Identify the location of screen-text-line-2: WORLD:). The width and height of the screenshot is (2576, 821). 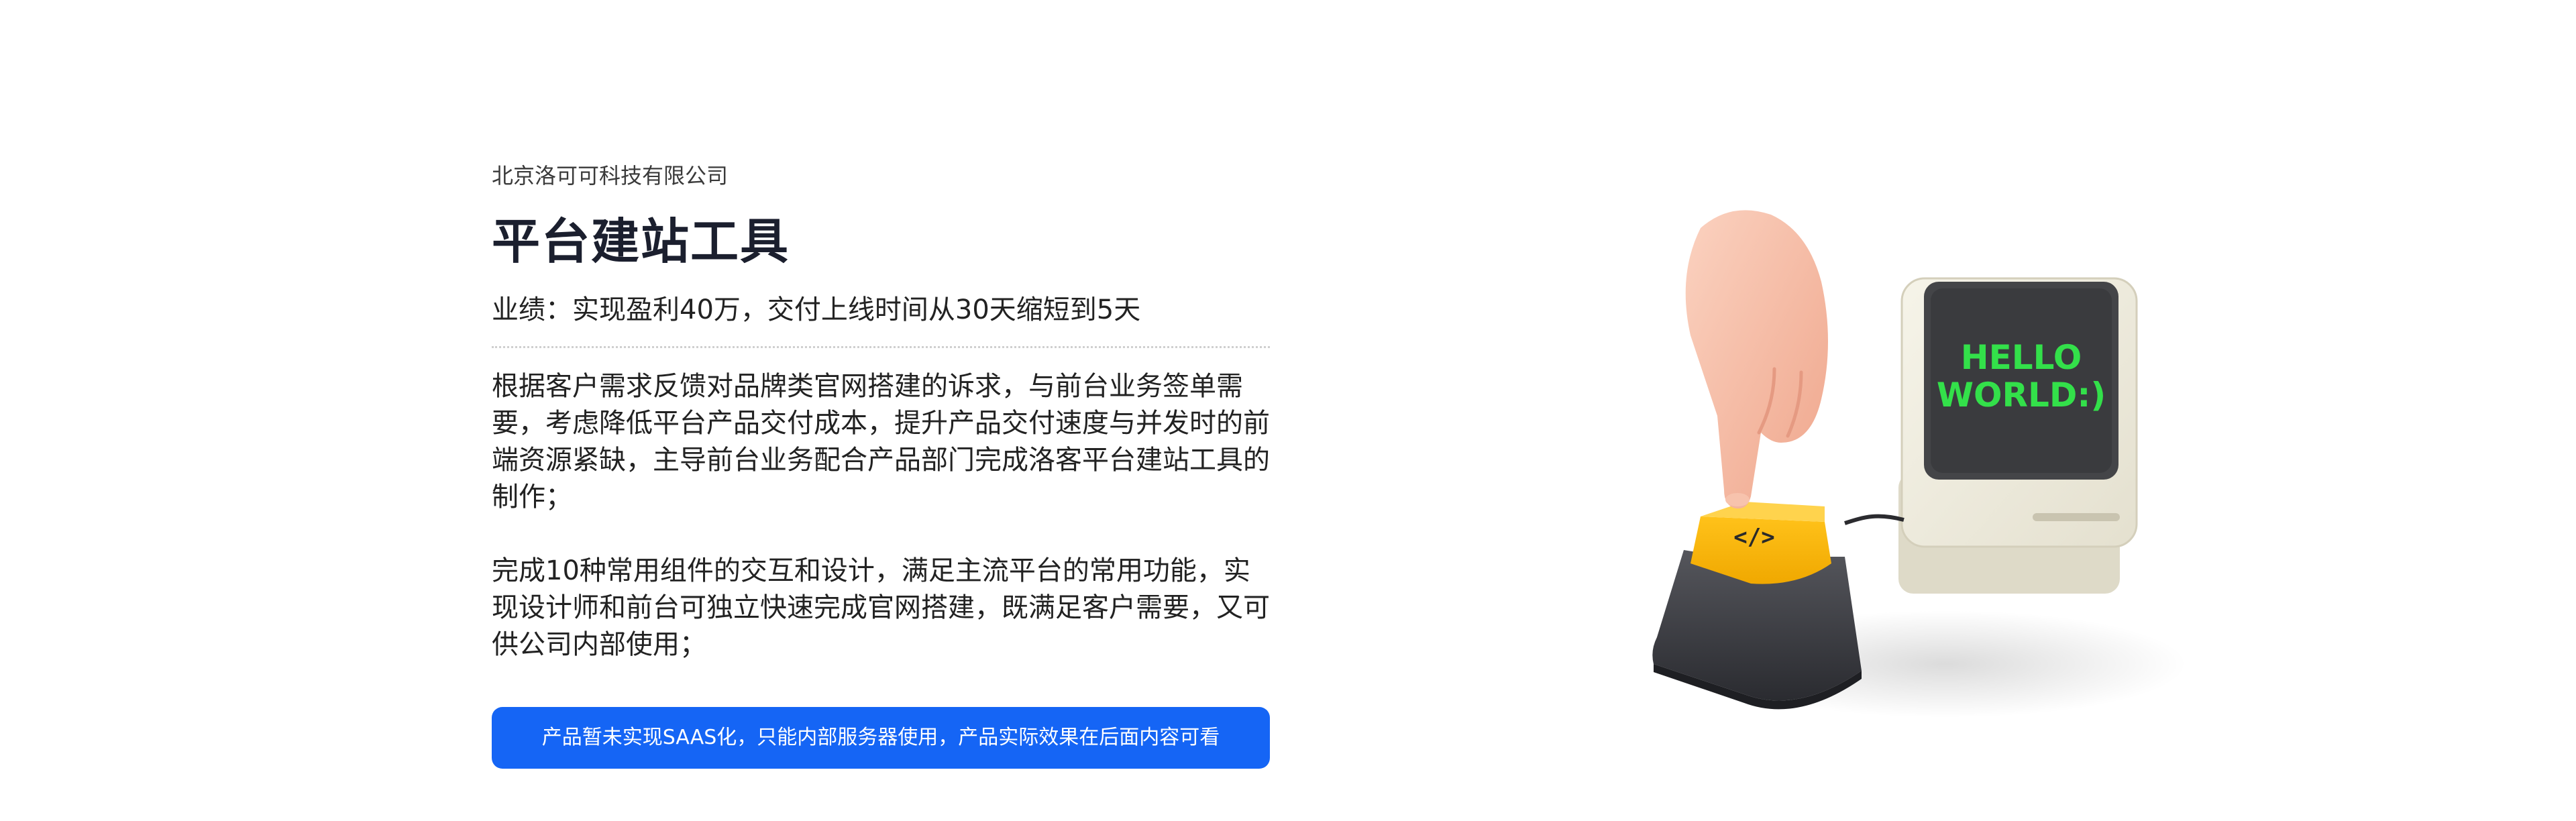
(2021, 395).